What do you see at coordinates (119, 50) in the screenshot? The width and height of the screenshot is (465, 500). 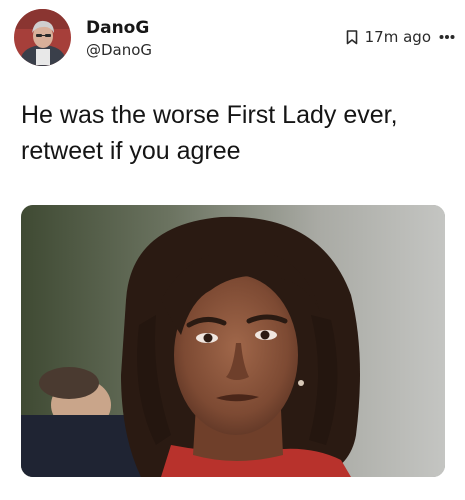 I see `author-handle: @DanoG` at bounding box center [119, 50].